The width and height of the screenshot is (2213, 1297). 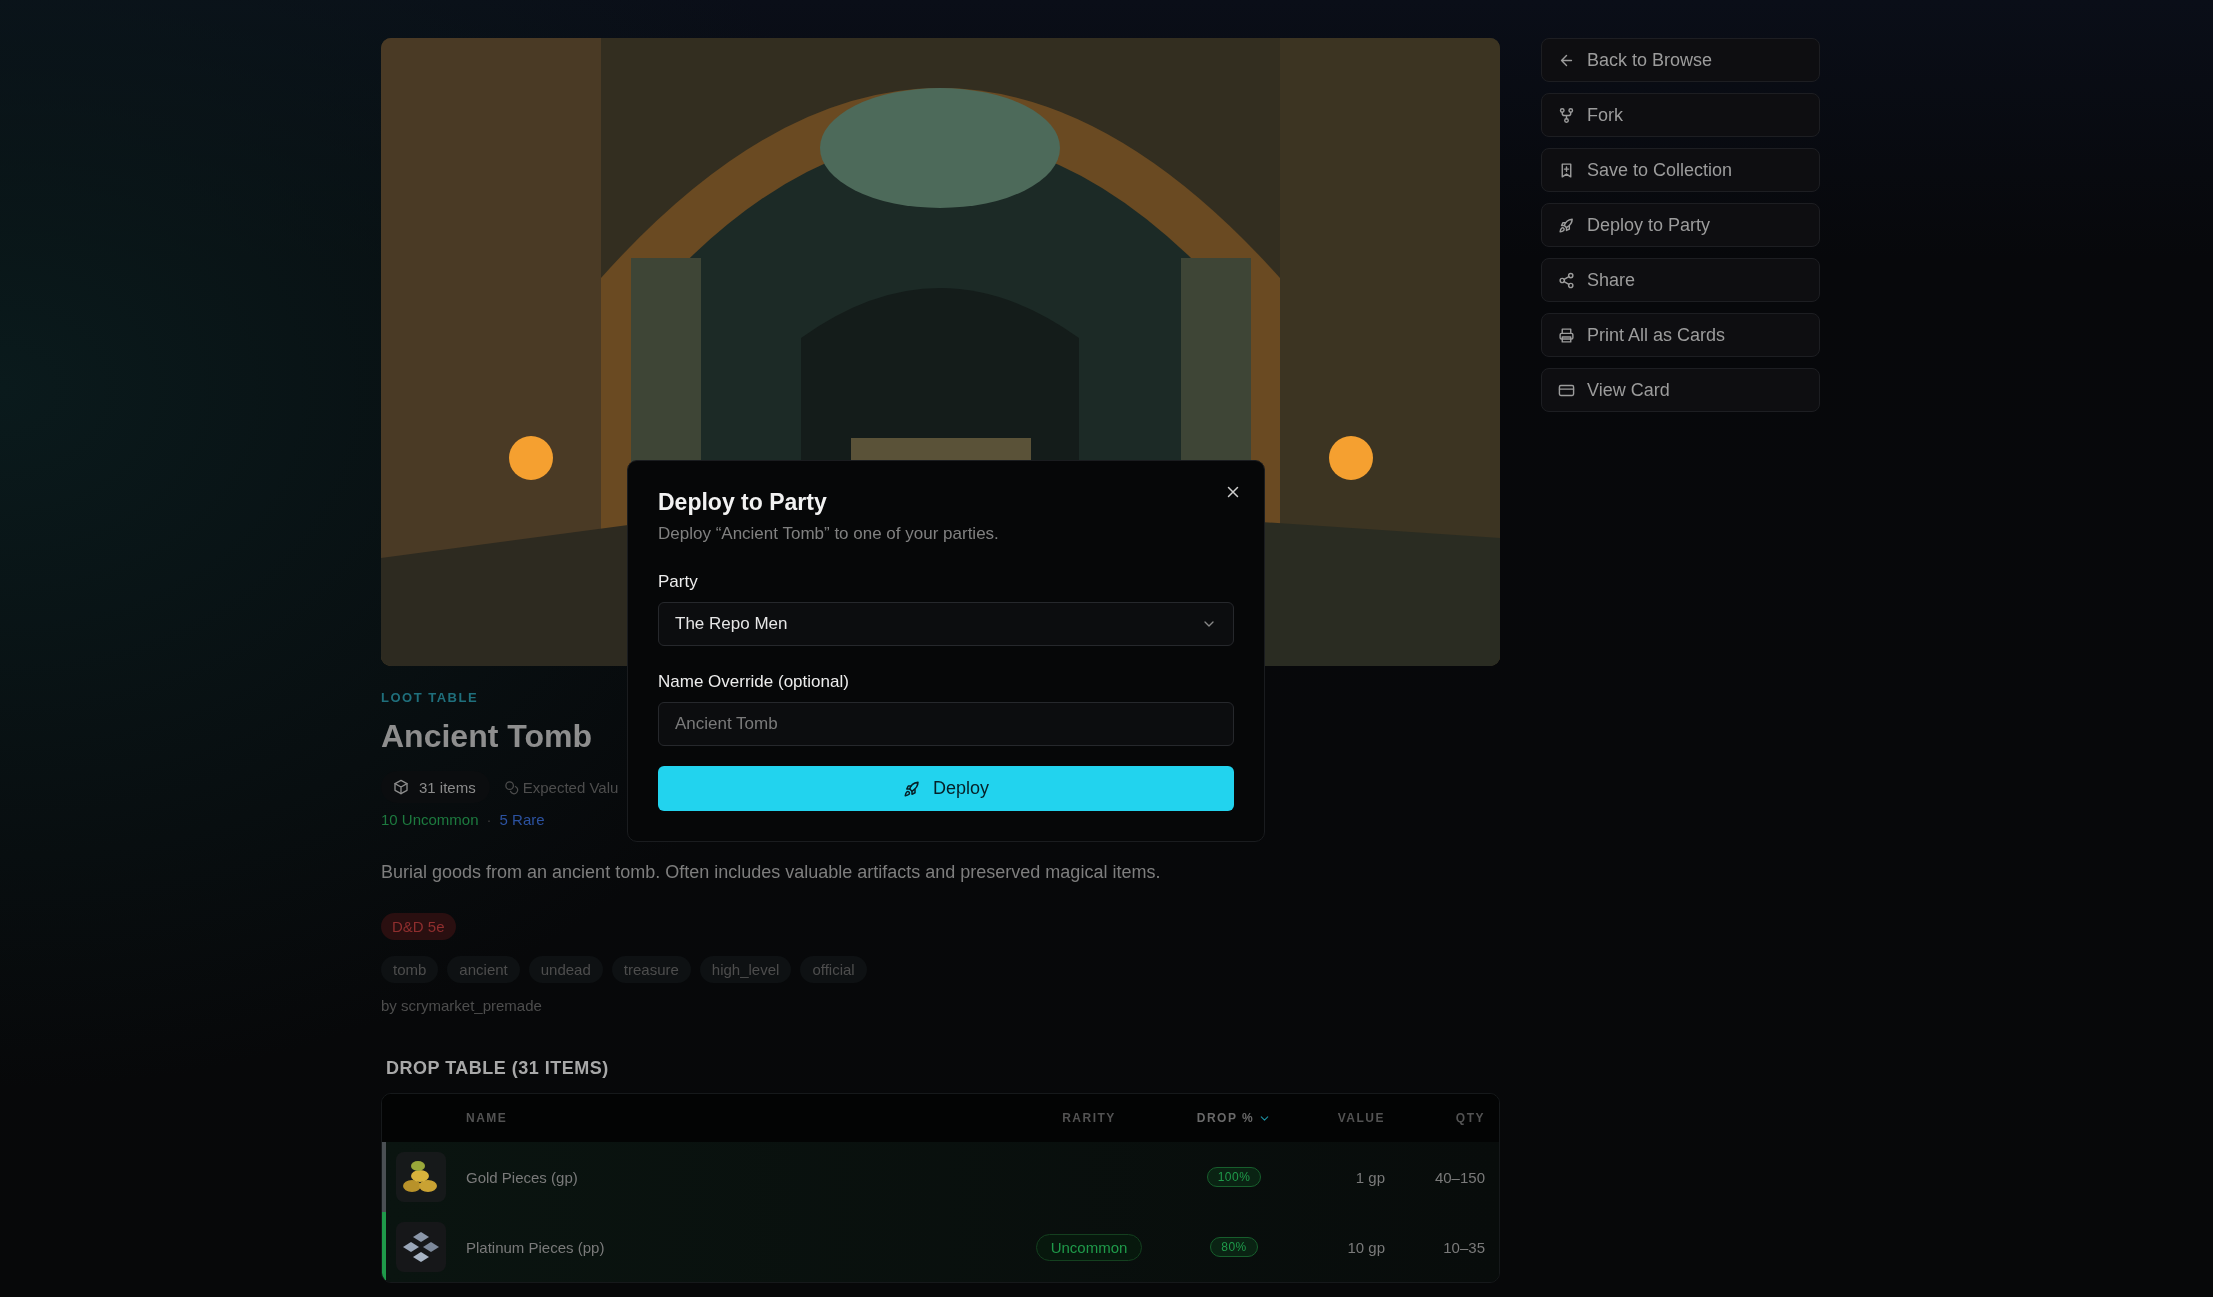 What do you see at coordinates (418, 926) in the screenshot?
I see `system-badge: D&D 5e` at bounding box center [418, 926].